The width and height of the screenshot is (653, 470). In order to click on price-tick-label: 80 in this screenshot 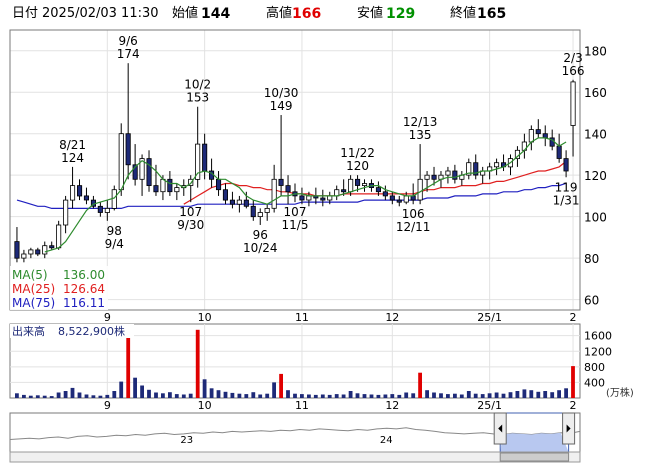, I will do `click(591, 259)`.